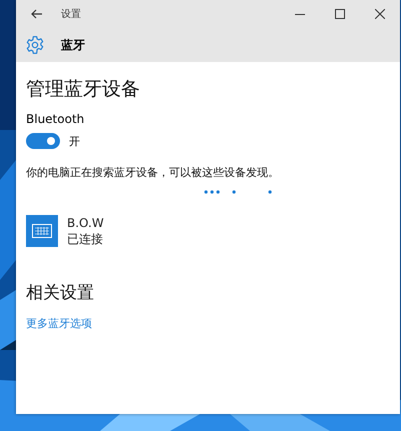 This screenshot has height=431, width=401. I want to click on settings-icon, so click(35, 45).